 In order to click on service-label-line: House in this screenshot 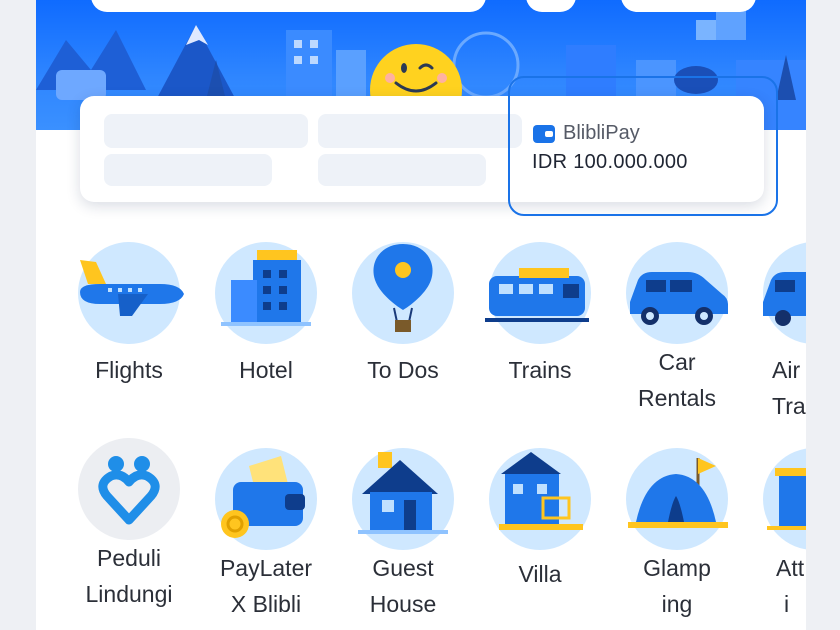, I will do `click(403, 604)`.